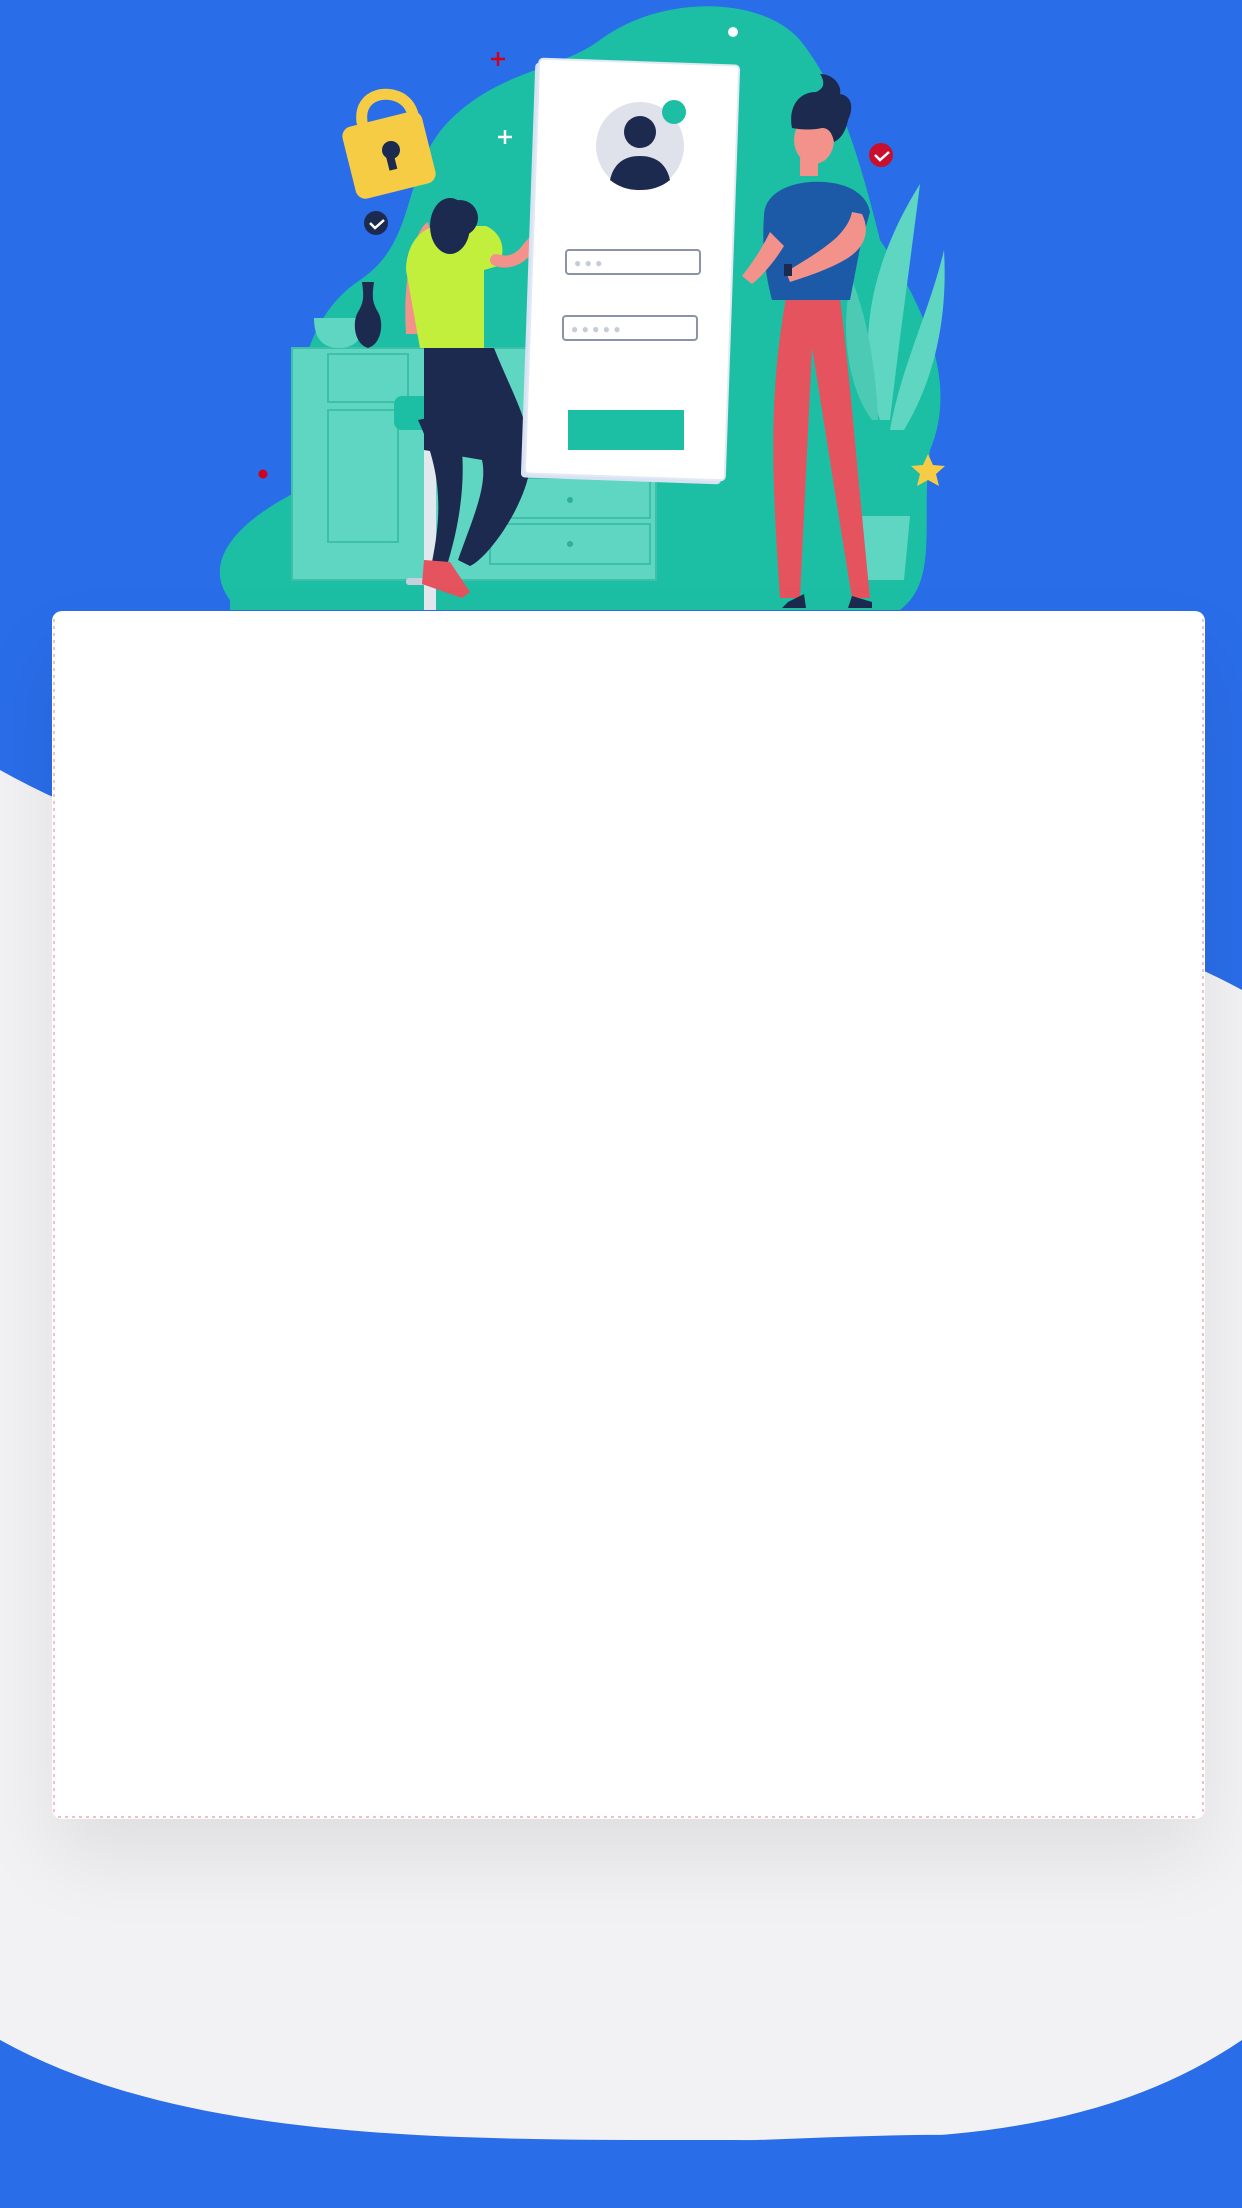 The width and height of the screenshot is (1242, 2208). Describe the element at coordinates (630, 271) in the screenshot. I see `phone-mockup: ● ● ● ● ● ● ● ●` at that location.